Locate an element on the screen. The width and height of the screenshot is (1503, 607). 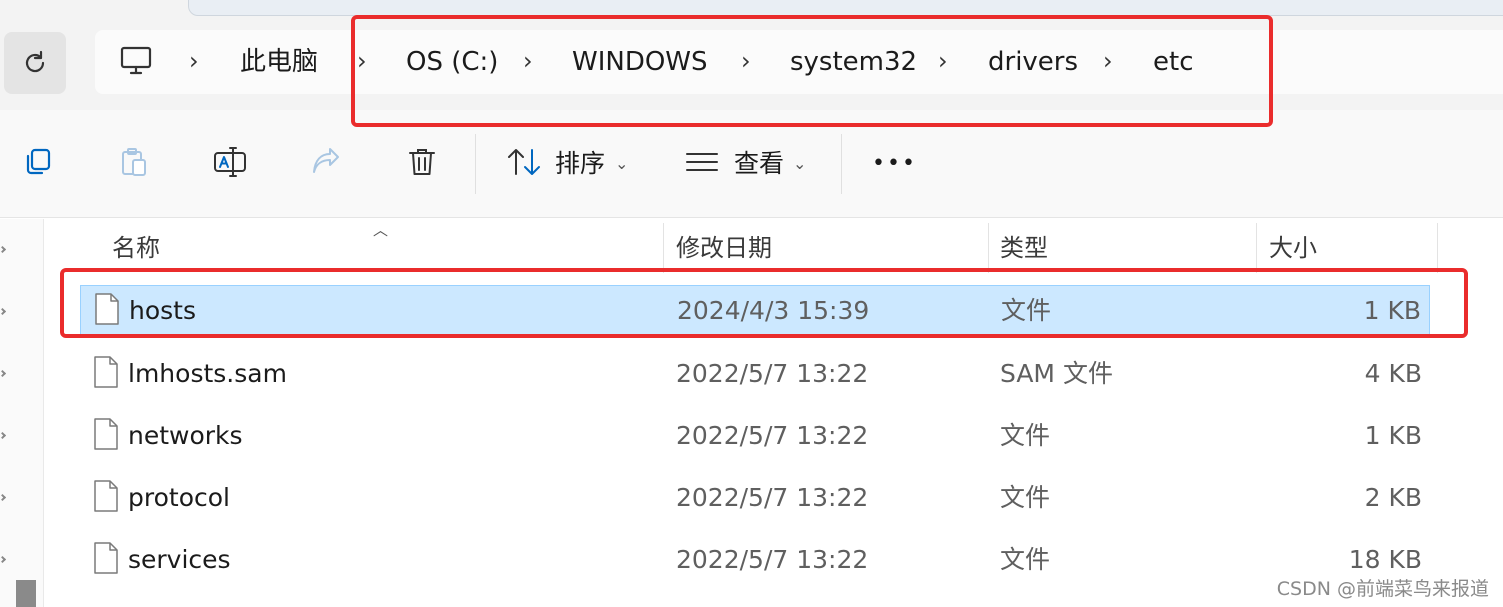
column-header-modified: 修改日期 is located at coordinates (718, 248).